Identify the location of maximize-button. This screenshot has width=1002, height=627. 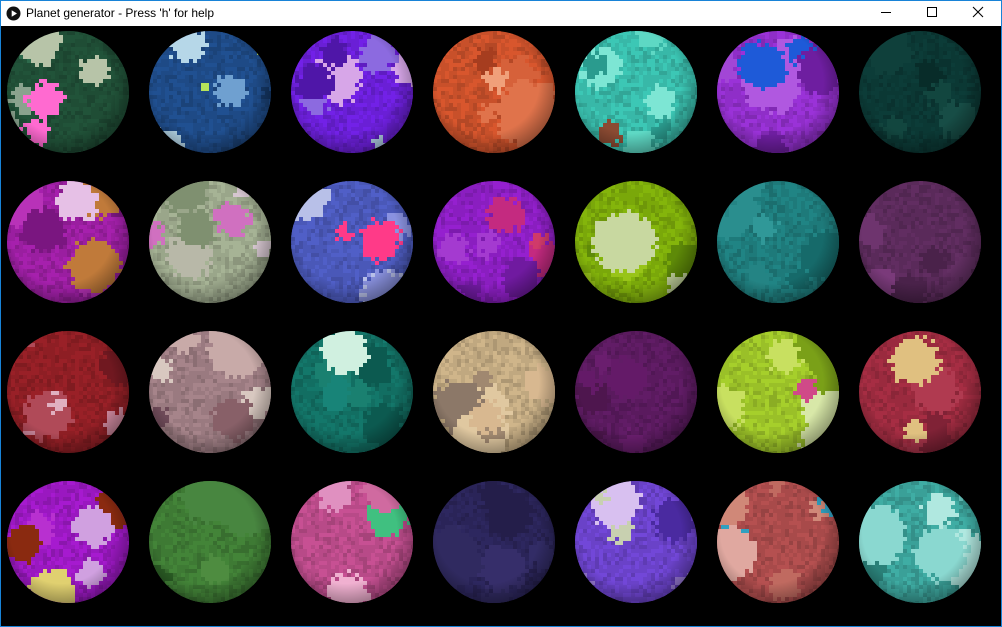
(932, 13).